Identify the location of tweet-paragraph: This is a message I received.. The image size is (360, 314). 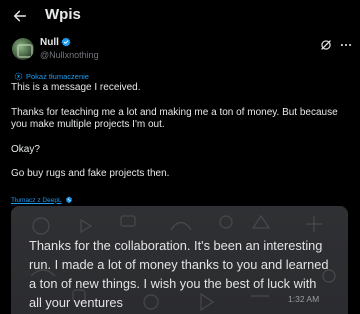
(76, 87).